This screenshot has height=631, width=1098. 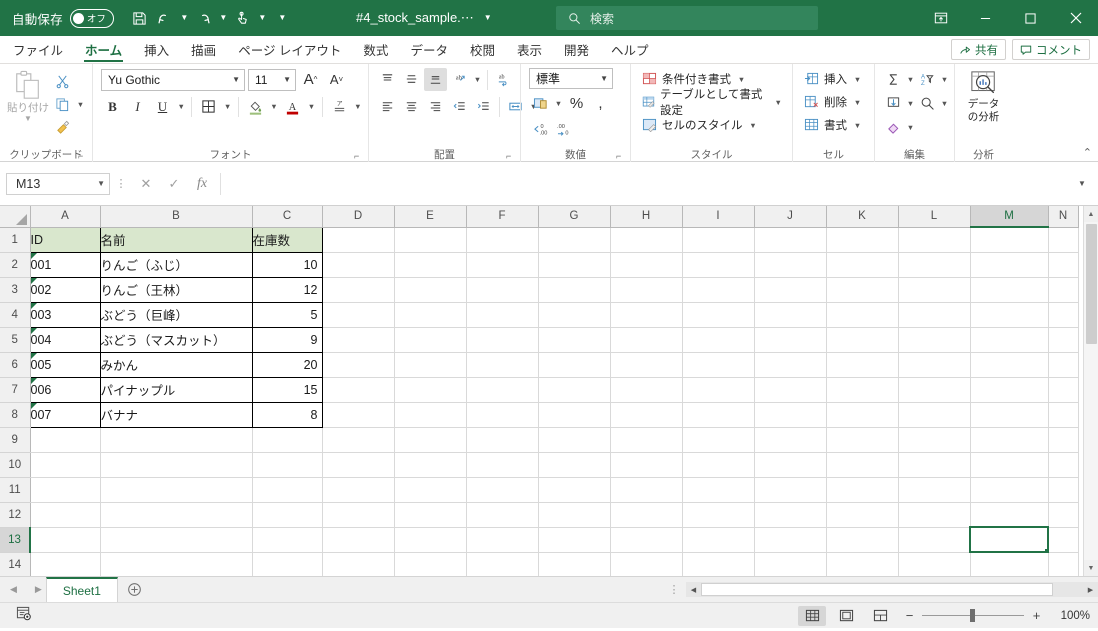 I want to click on cell-k12, so click(x=862, y=515).